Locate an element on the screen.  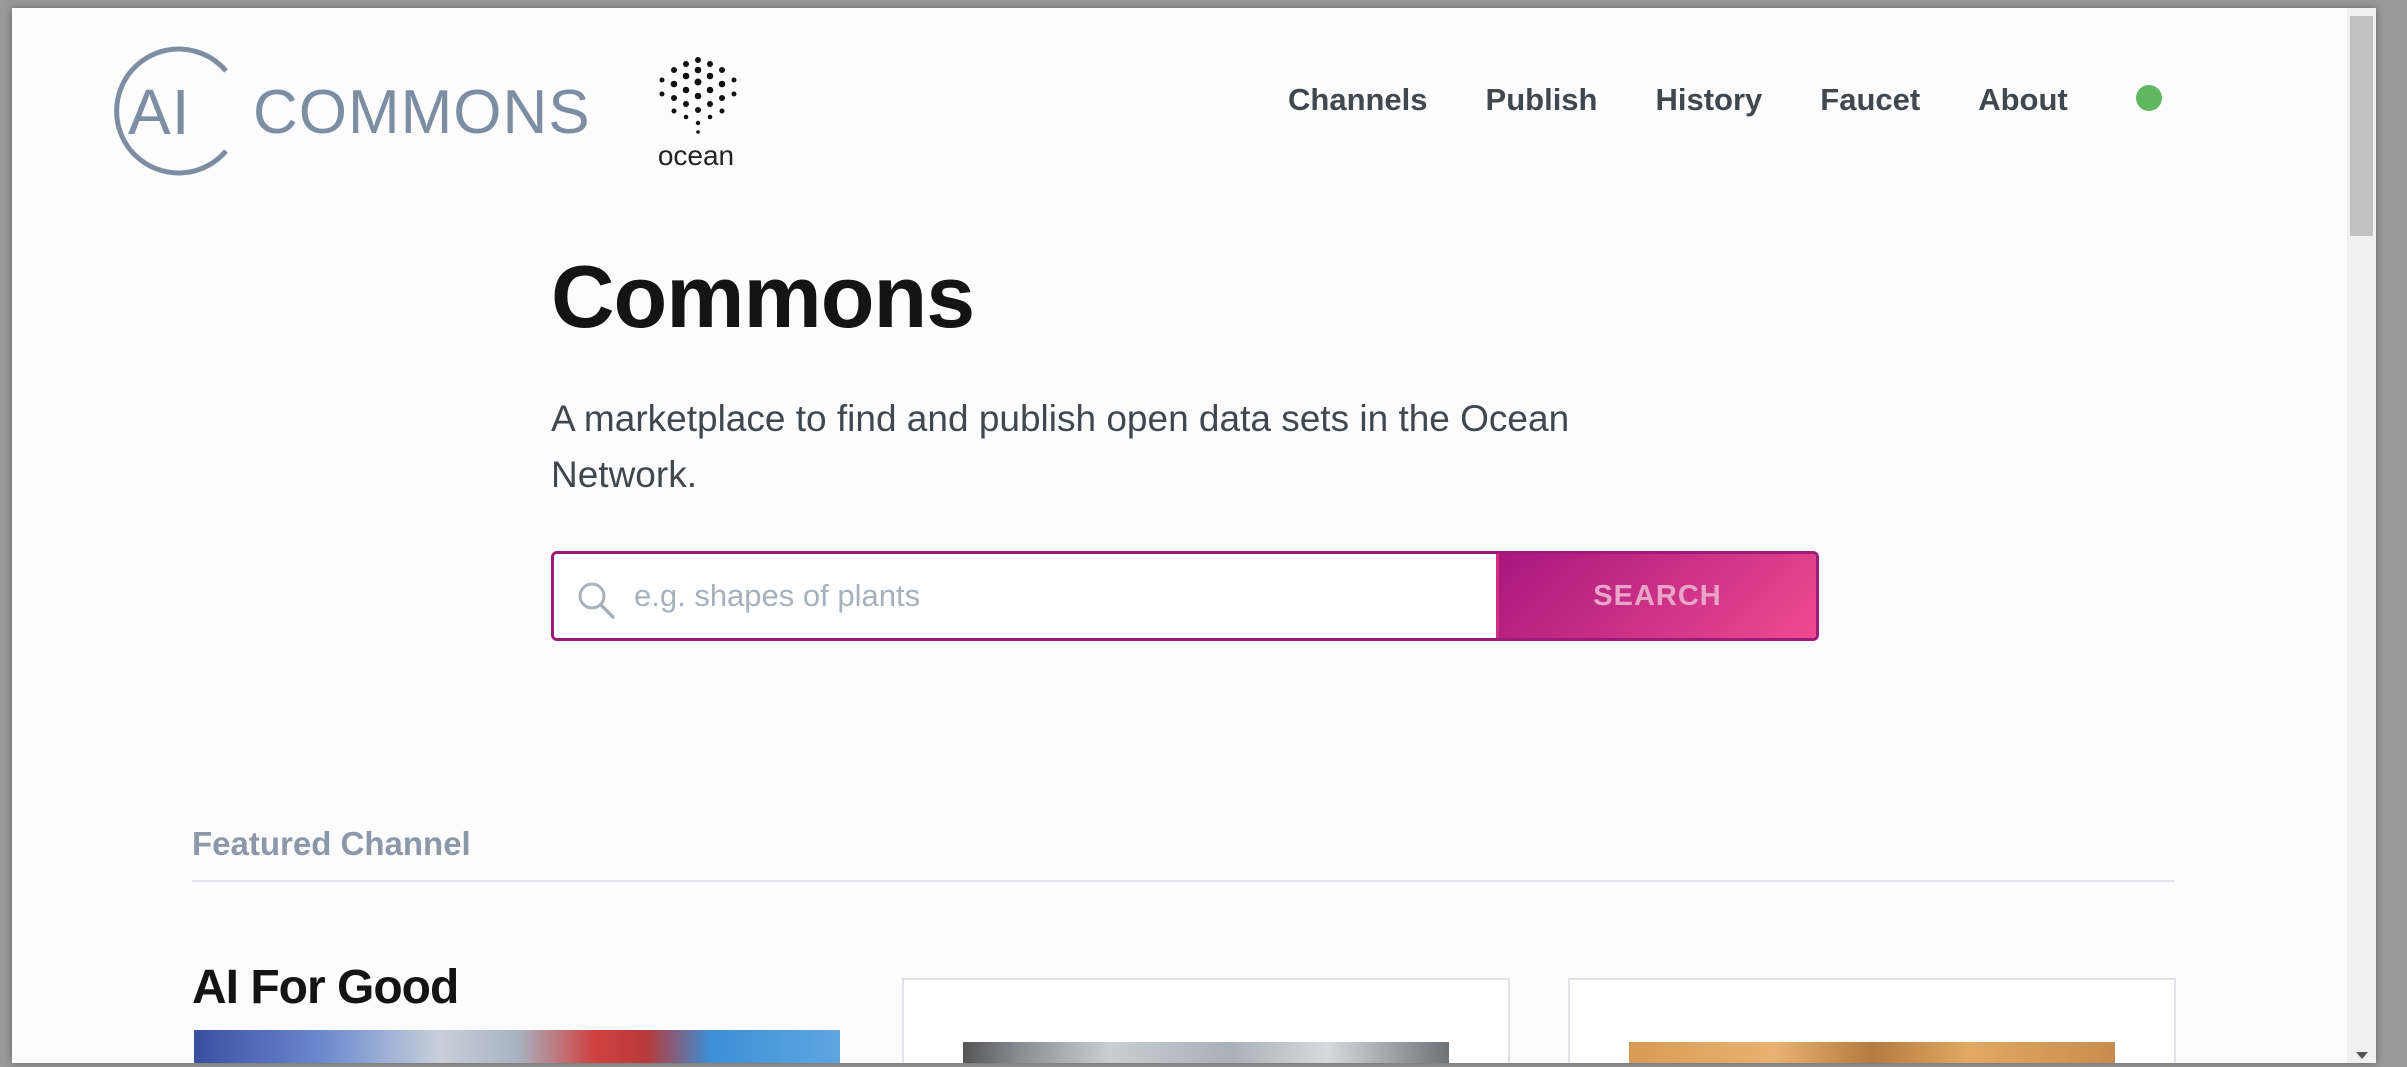
nav-faucet: Faucet is located at coordinates (1870, 100).